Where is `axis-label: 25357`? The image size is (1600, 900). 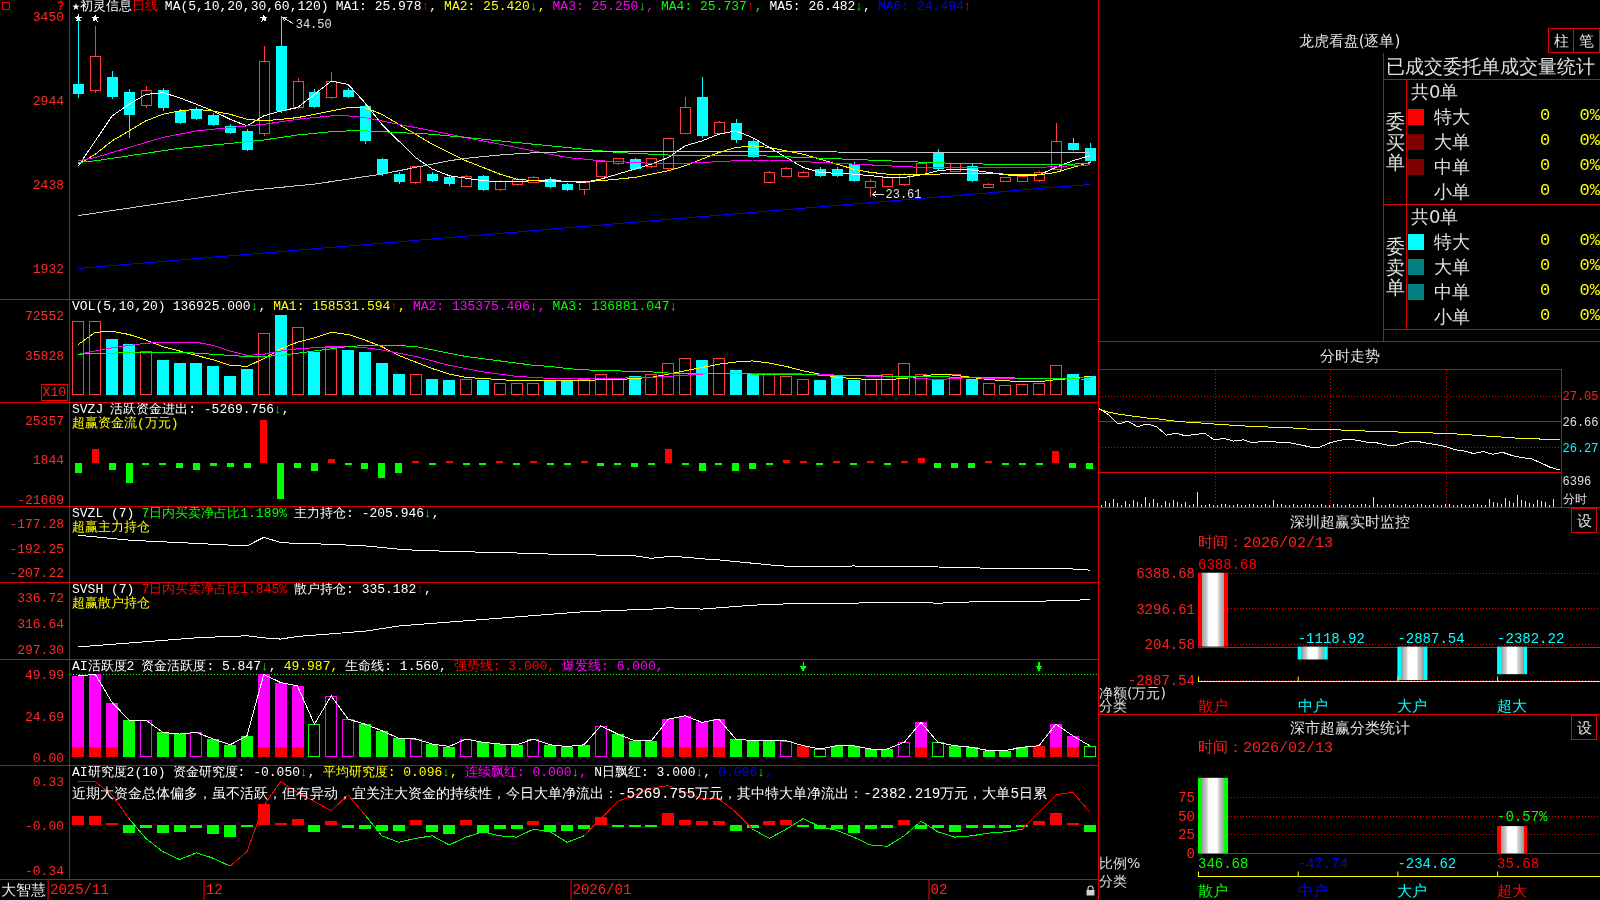
axis-label: 25357 is located at coordinates (44, 421).